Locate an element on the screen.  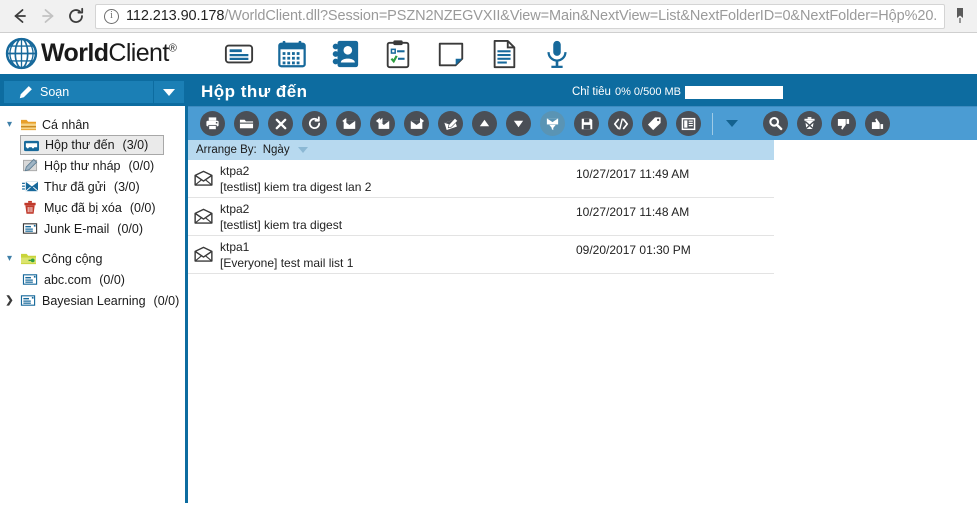
quota-value: 0% 0/500 MB is located at coordinates (647, 92).